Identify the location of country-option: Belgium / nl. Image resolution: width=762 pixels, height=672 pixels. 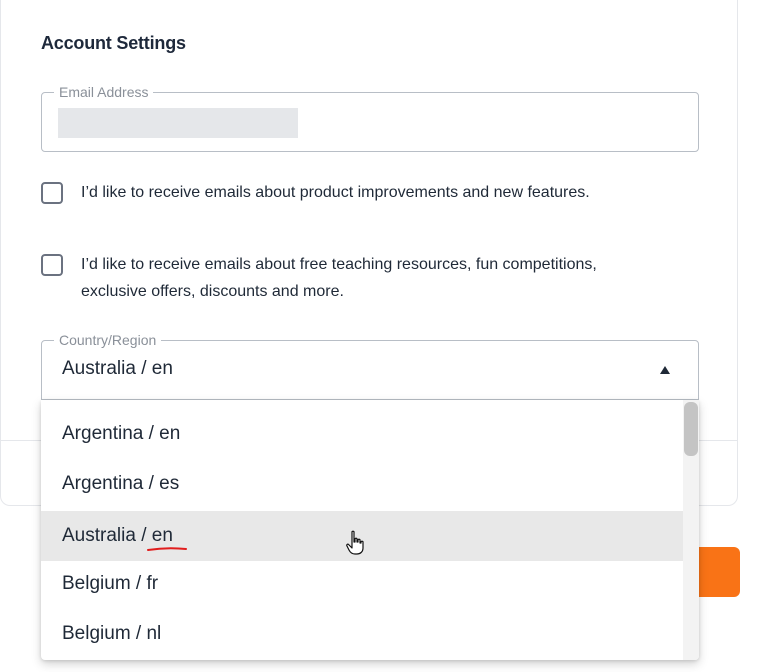
(362, 634).